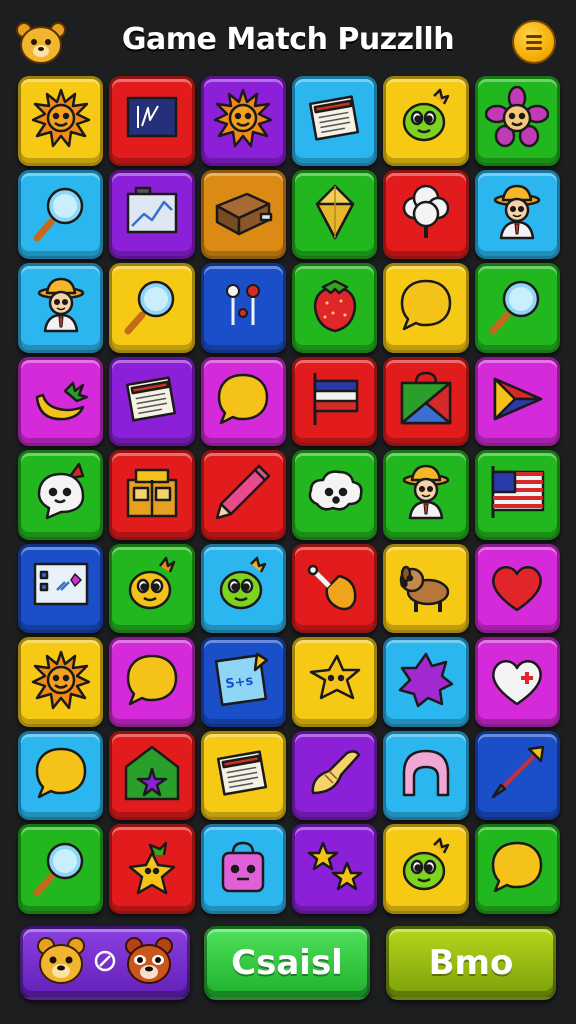 The width and height of the screenshot is (576, 1024). I want to click on board-tile: S+s, so click(243, 682).